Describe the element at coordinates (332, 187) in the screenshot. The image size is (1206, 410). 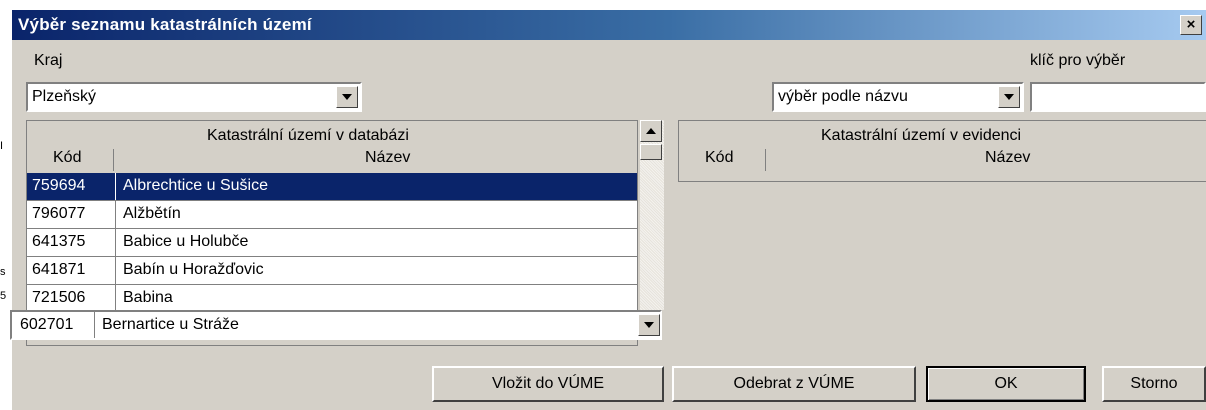
I see `table-row: 759694 Albrechtice u Sušice` at that location.